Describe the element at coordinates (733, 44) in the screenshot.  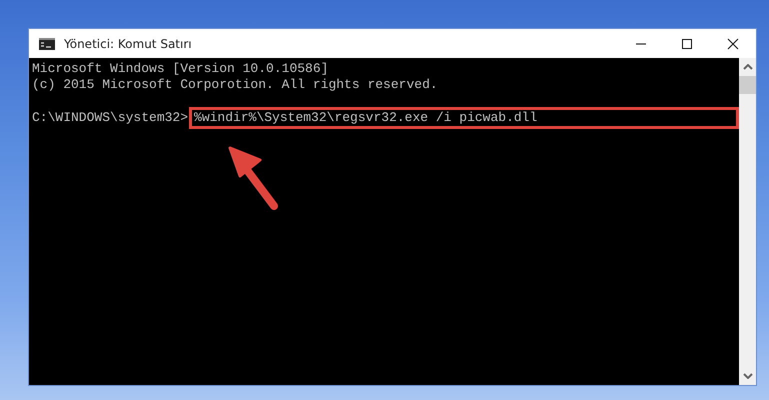
I see `close-icon` at that location.